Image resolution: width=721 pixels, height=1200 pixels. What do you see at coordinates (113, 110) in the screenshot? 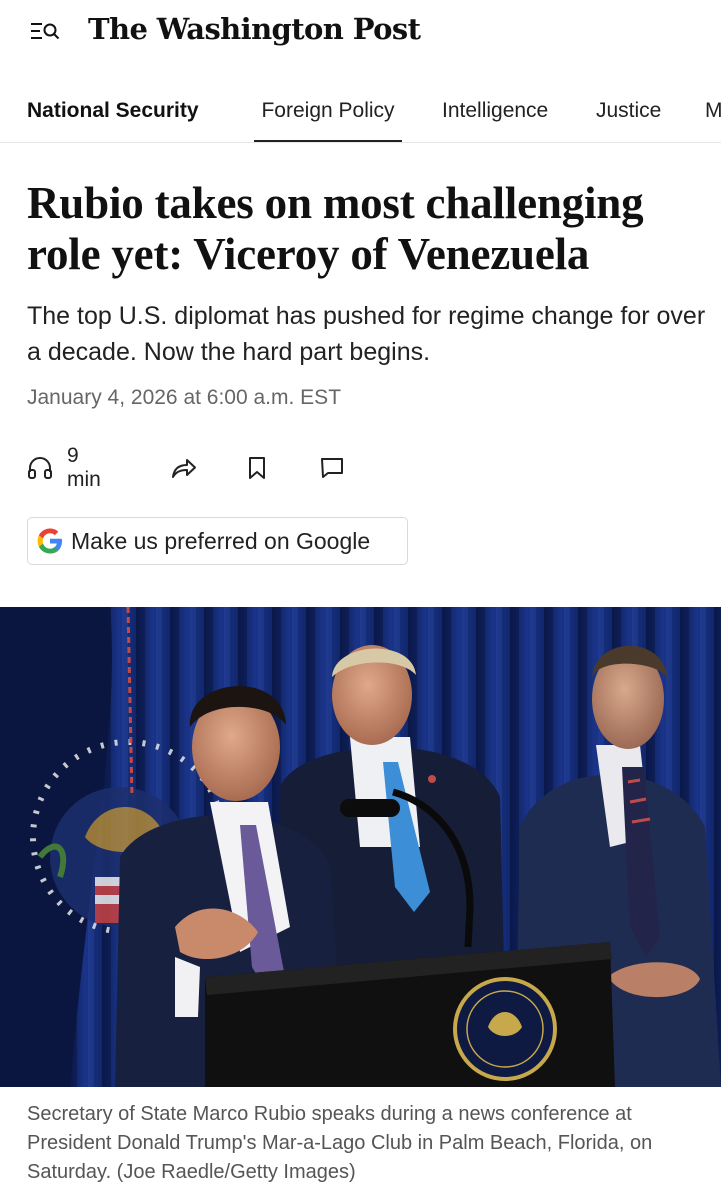
I see `tab-national-security: National Security` at bounding box center [113, 110].